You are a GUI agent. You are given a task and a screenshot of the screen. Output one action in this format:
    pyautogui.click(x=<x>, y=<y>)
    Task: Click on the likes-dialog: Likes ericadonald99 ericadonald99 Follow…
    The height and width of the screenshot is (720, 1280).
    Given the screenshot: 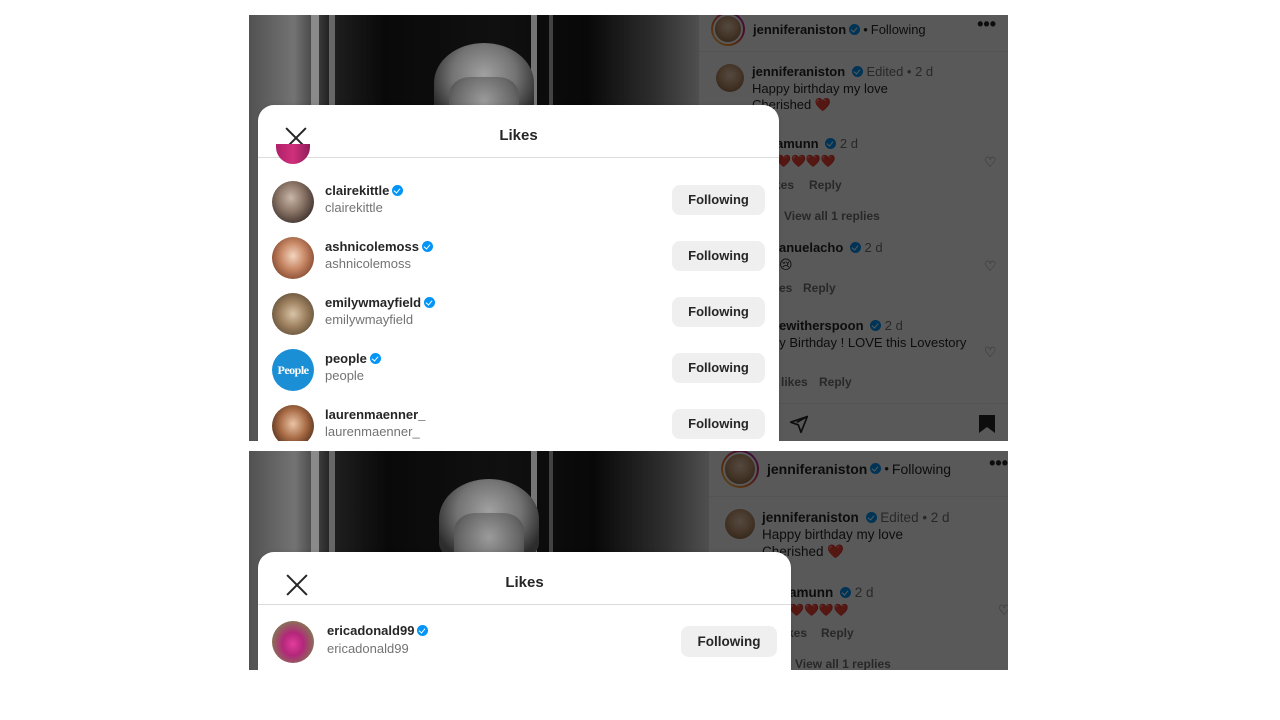 What is the action you would take?
    pyautogui.click(x=524, y=611)
    